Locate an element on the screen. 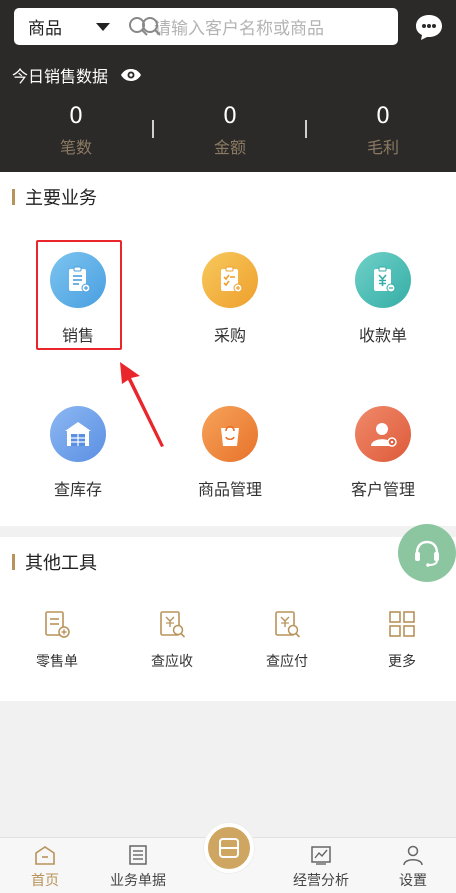 This screenshot has height=893, width=456. receivable-search-icon is located at coordinates (172, 624).